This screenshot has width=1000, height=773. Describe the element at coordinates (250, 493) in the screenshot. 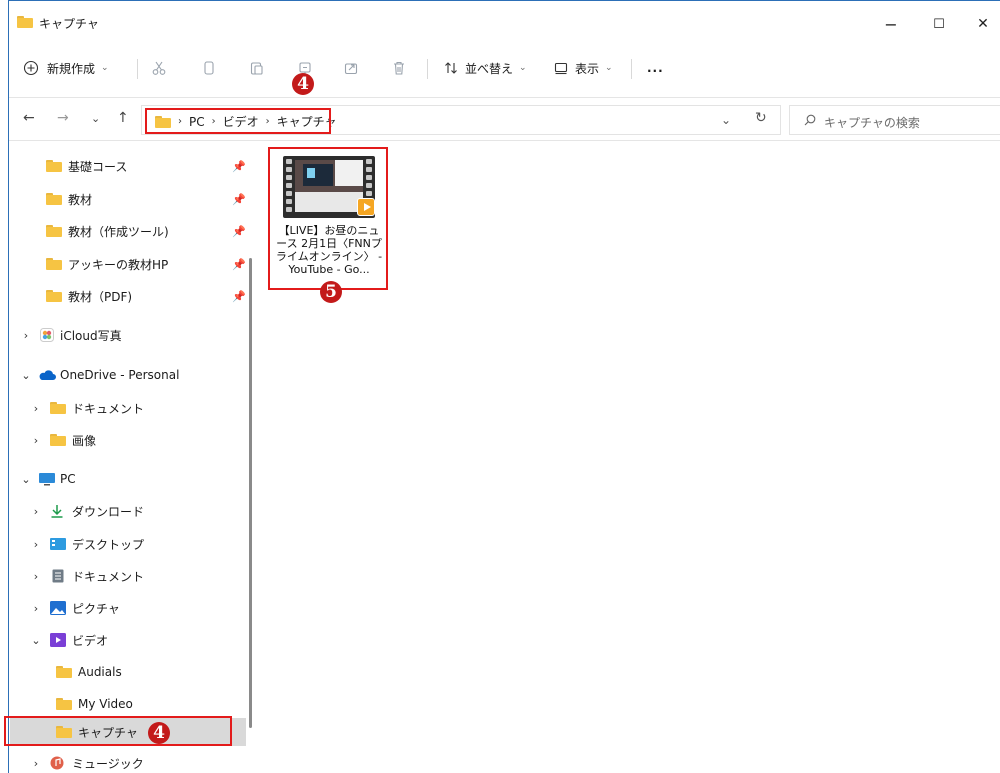

I see `sidebar-scrollbar` at that location.